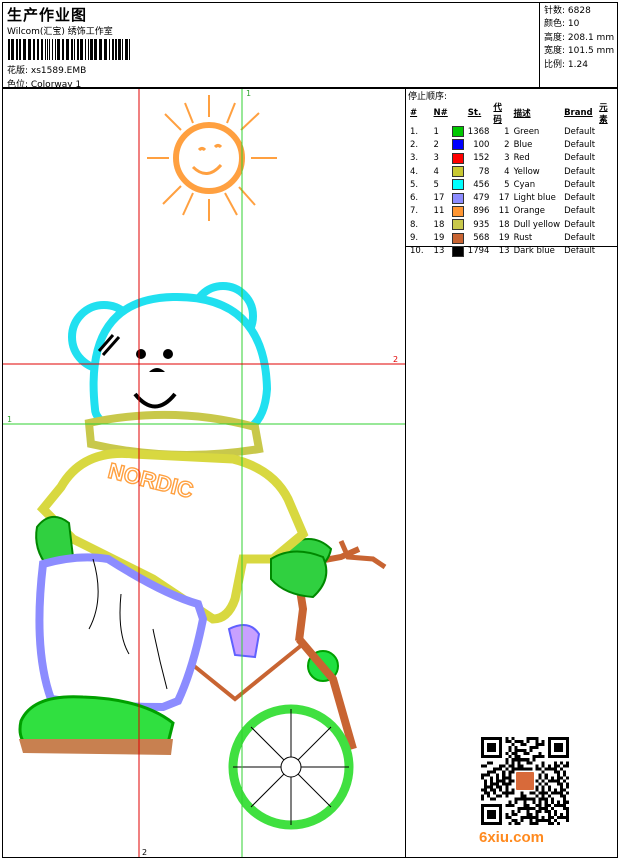 This screenshot has height=860, width=620. What do you see at coordinates (497, 114) in the screenshot?
I see `col-code: 代码` at bounding box center [497, 114].